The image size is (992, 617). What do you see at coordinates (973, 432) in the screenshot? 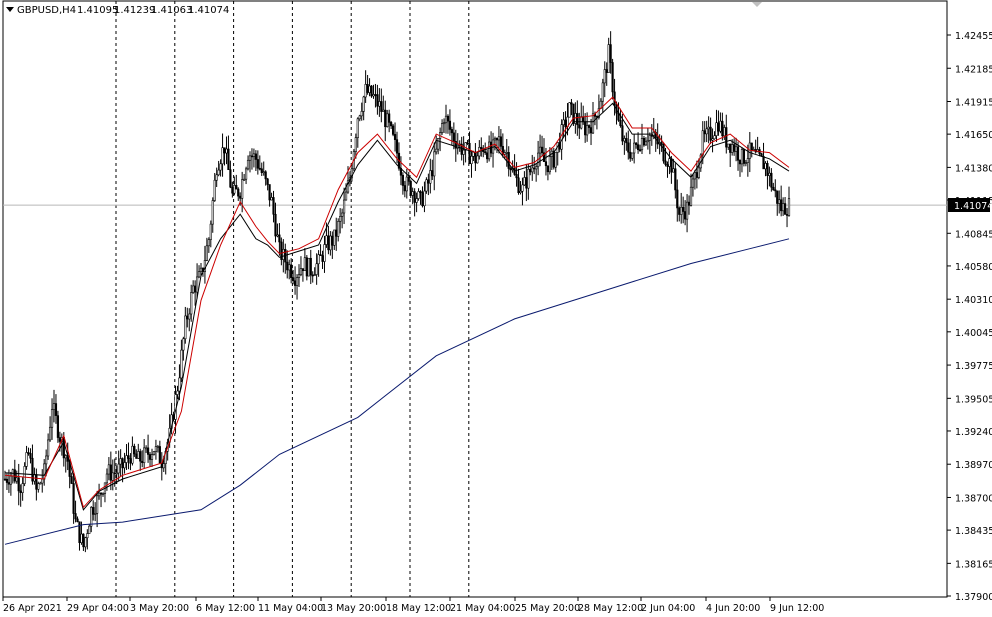
I see `price-tick-label: 1.39240` at bounding box center [973, 432].